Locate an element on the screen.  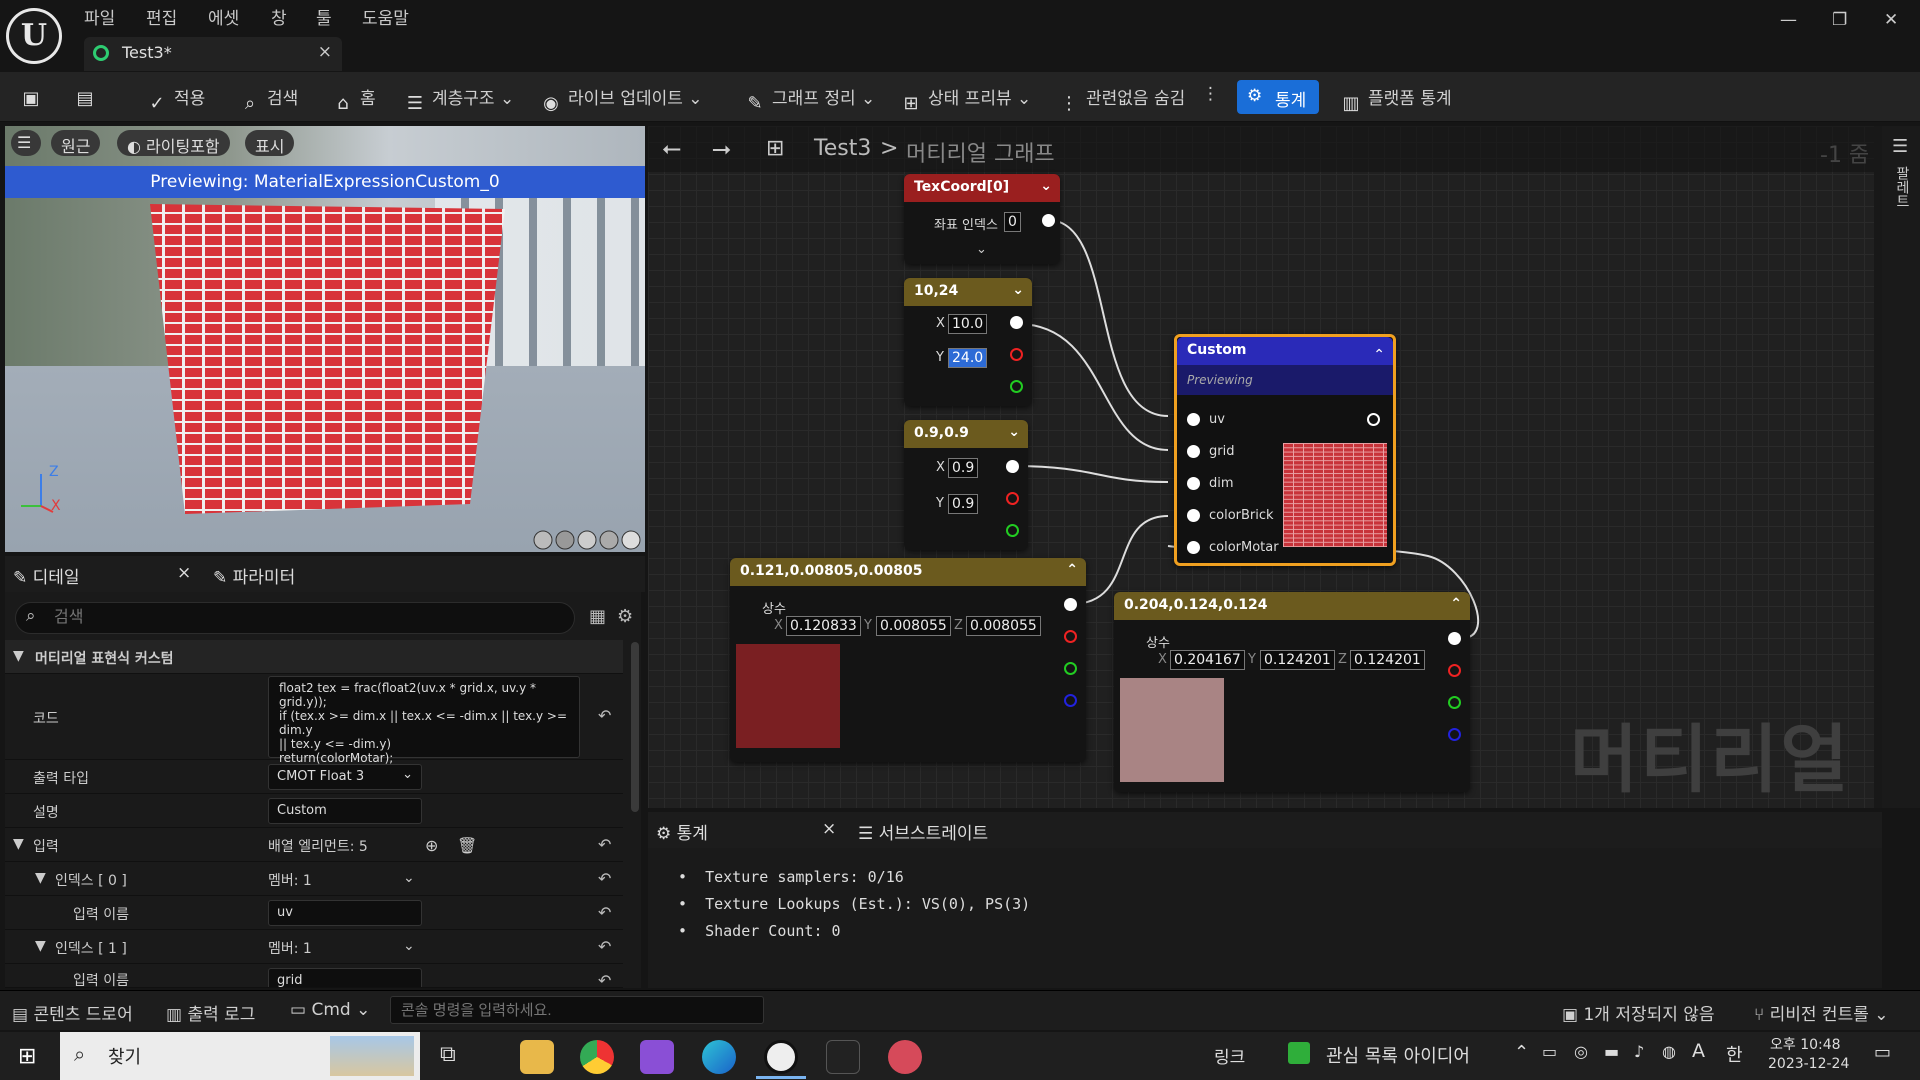
menu-tools: 툴 is located at coordinates (324, 16).